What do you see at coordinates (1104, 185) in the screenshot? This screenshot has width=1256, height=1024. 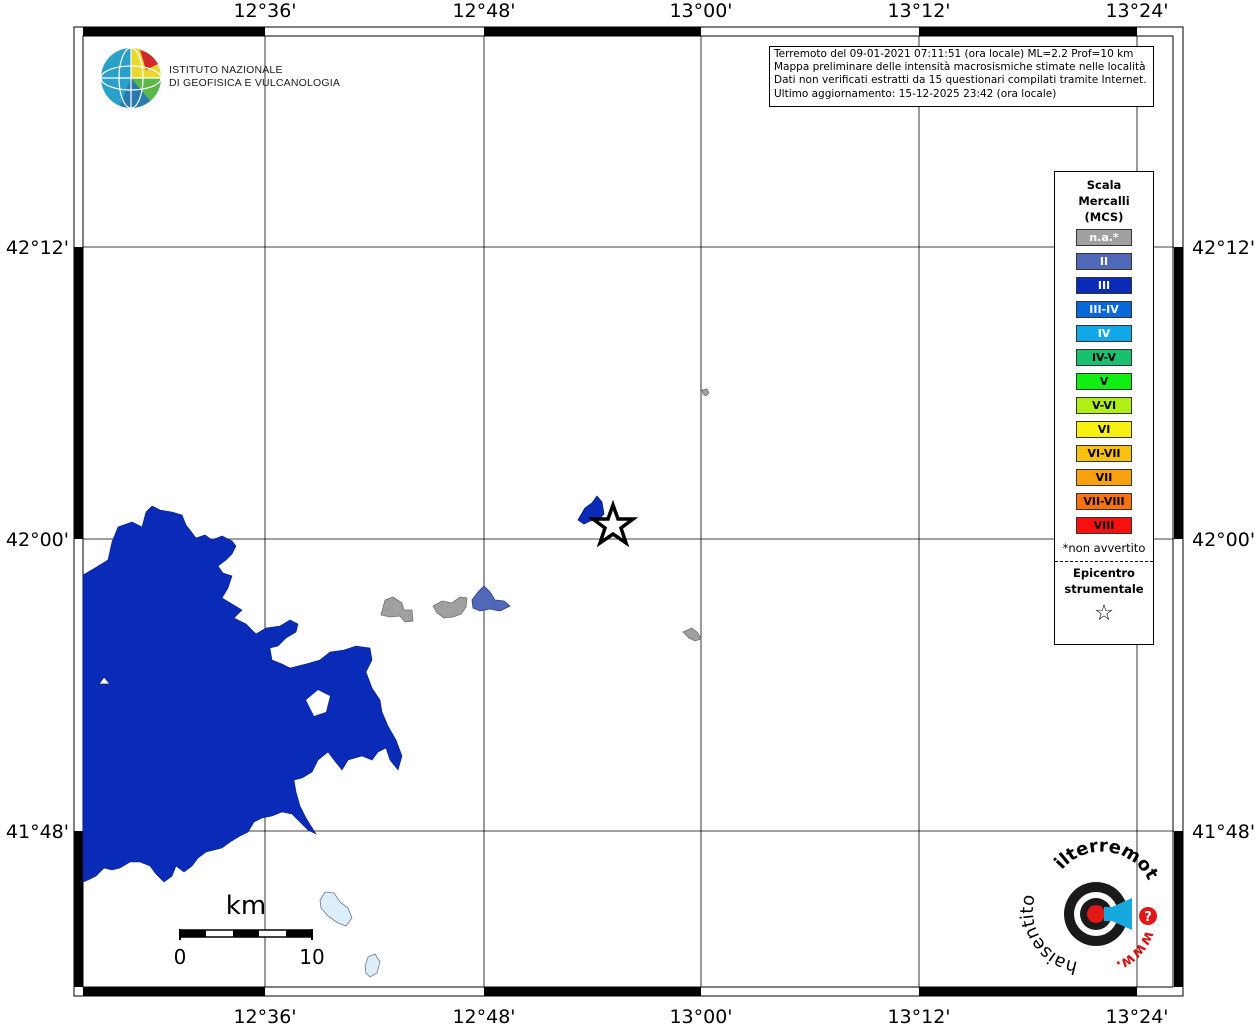 I see `legend-title-line: Scala` at bounding box center [1104, 185].